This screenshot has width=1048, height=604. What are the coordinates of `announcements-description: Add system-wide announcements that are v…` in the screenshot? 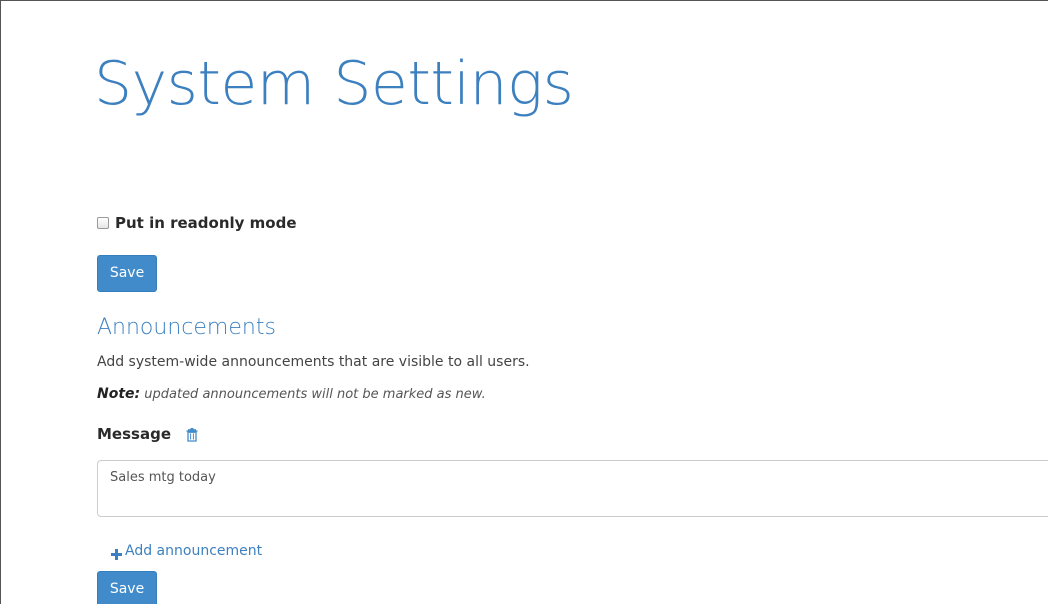 It's located at (313, 362).